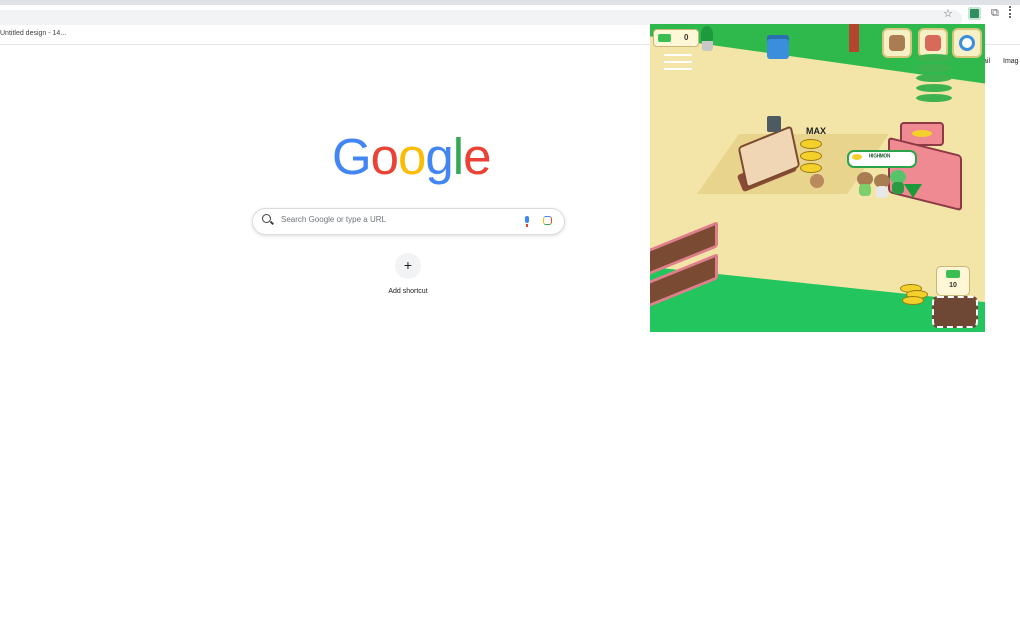  I want to click on search-box, so click(408, 221).